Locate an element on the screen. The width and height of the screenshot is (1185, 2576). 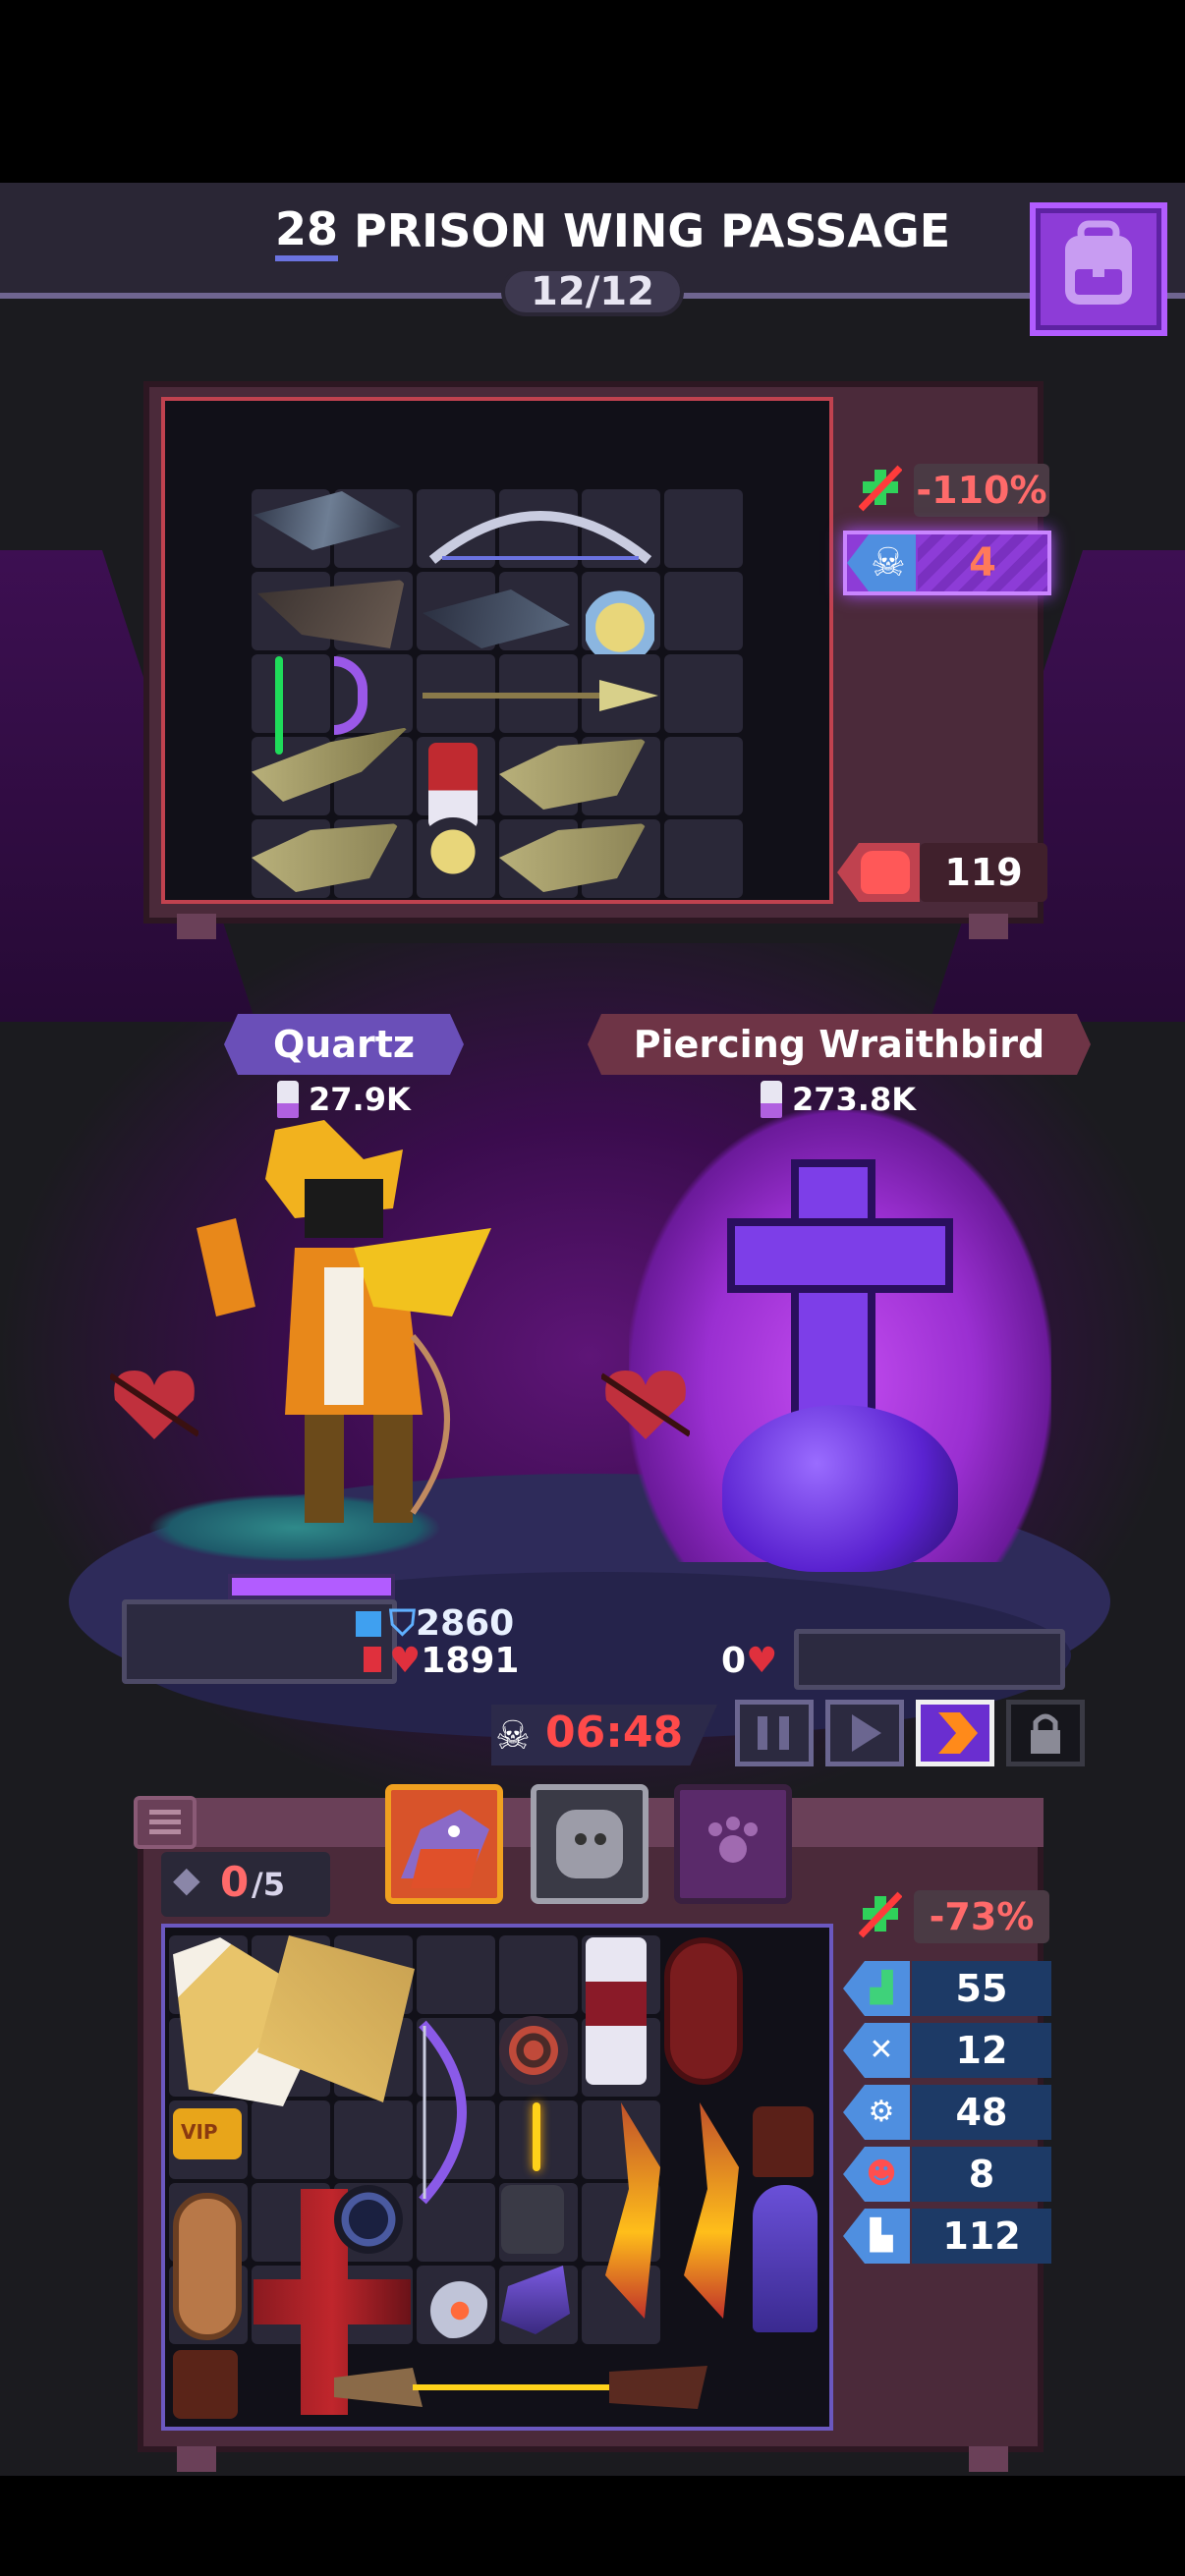
hero-name: Quartz is located at coordinates (344, 1044).